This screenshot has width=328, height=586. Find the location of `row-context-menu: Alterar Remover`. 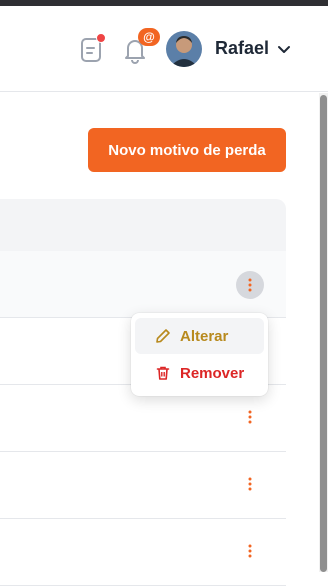

row-context-menu: Alterar Remover is located at coordinates (199, 354).